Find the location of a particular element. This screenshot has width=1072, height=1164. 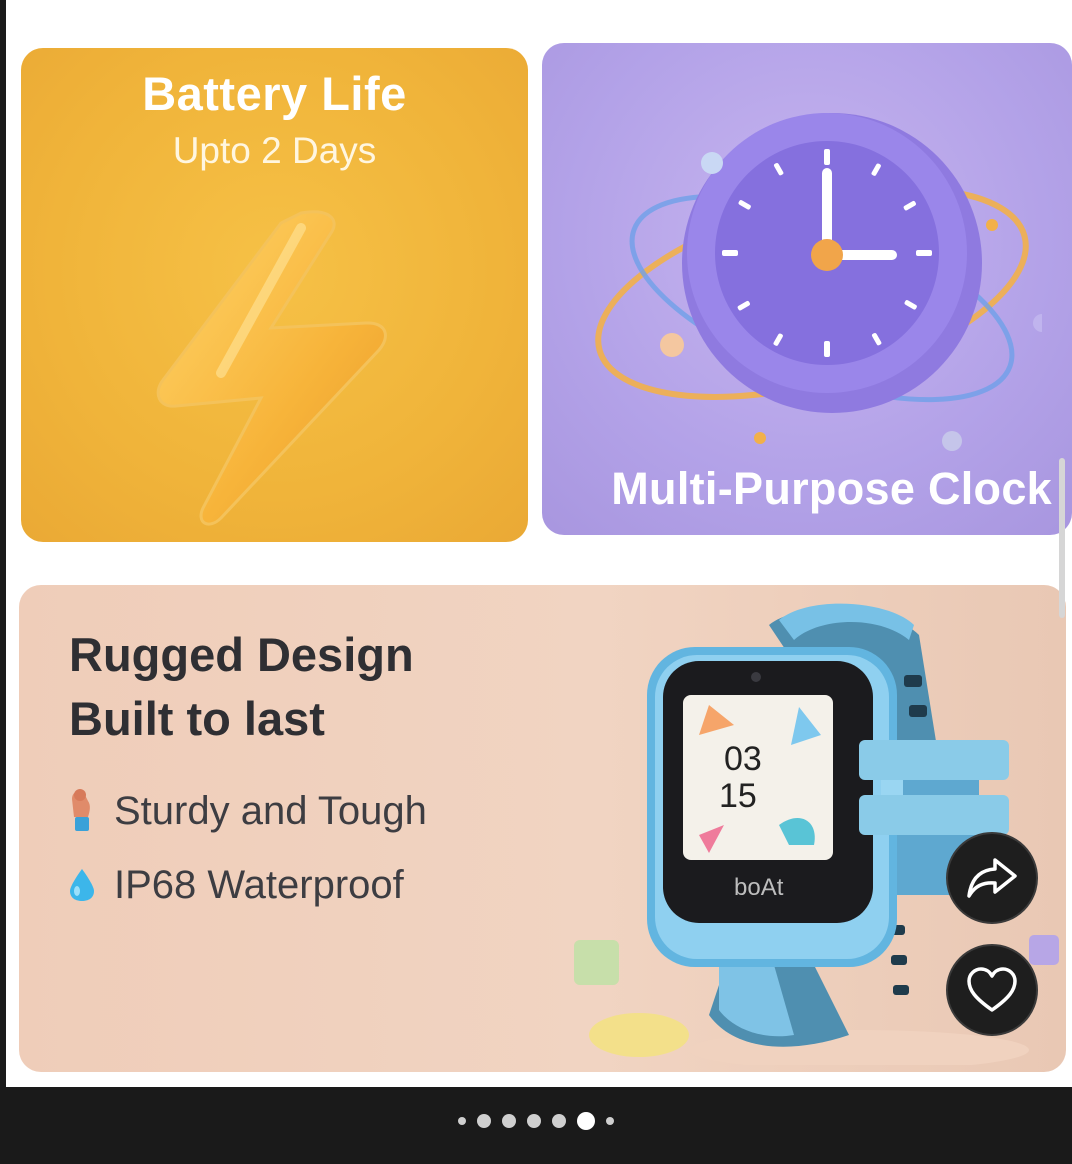

watch-hour: 03 is located at coordinates (743, 759).